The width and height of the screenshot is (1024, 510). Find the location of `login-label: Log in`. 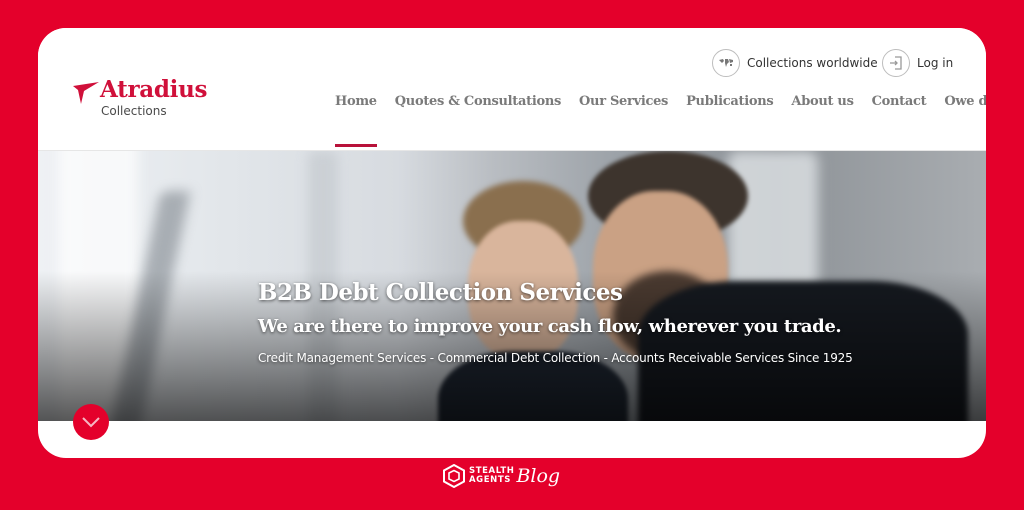

login-label: Log in is located at coordinates (935, 63).